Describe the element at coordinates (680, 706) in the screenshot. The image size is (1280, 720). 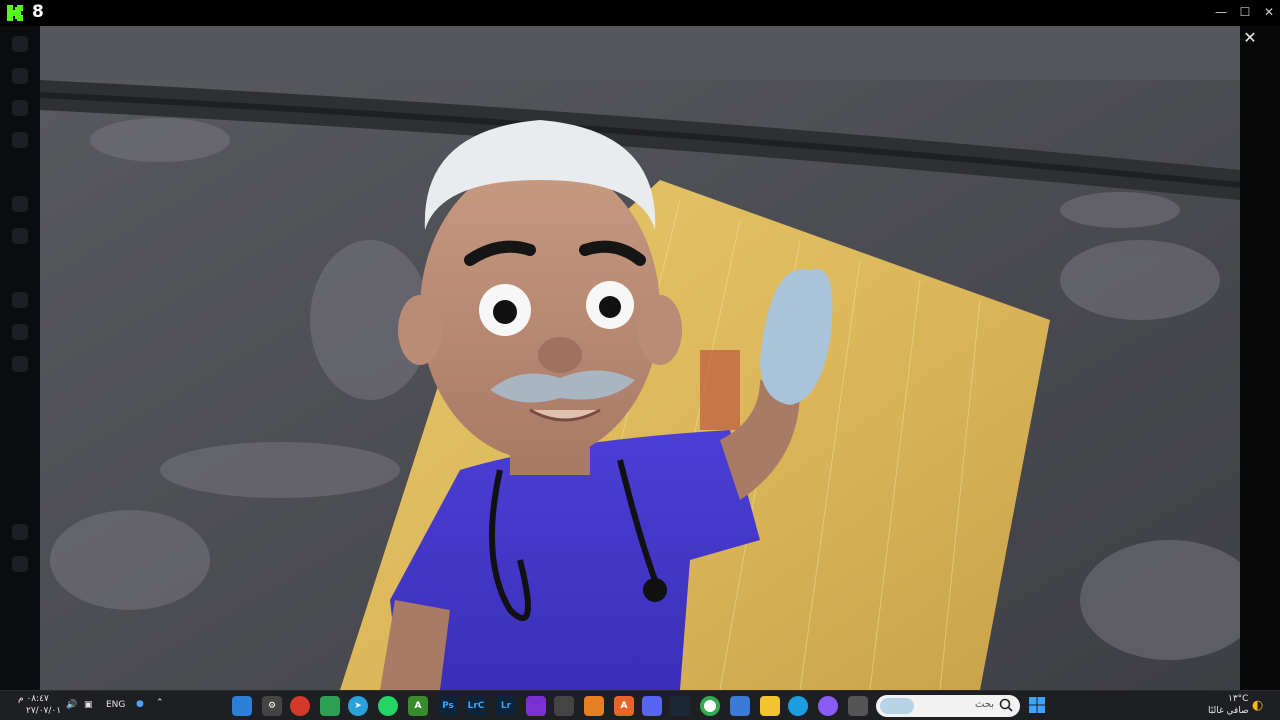
I see `steam-icon` at that location.